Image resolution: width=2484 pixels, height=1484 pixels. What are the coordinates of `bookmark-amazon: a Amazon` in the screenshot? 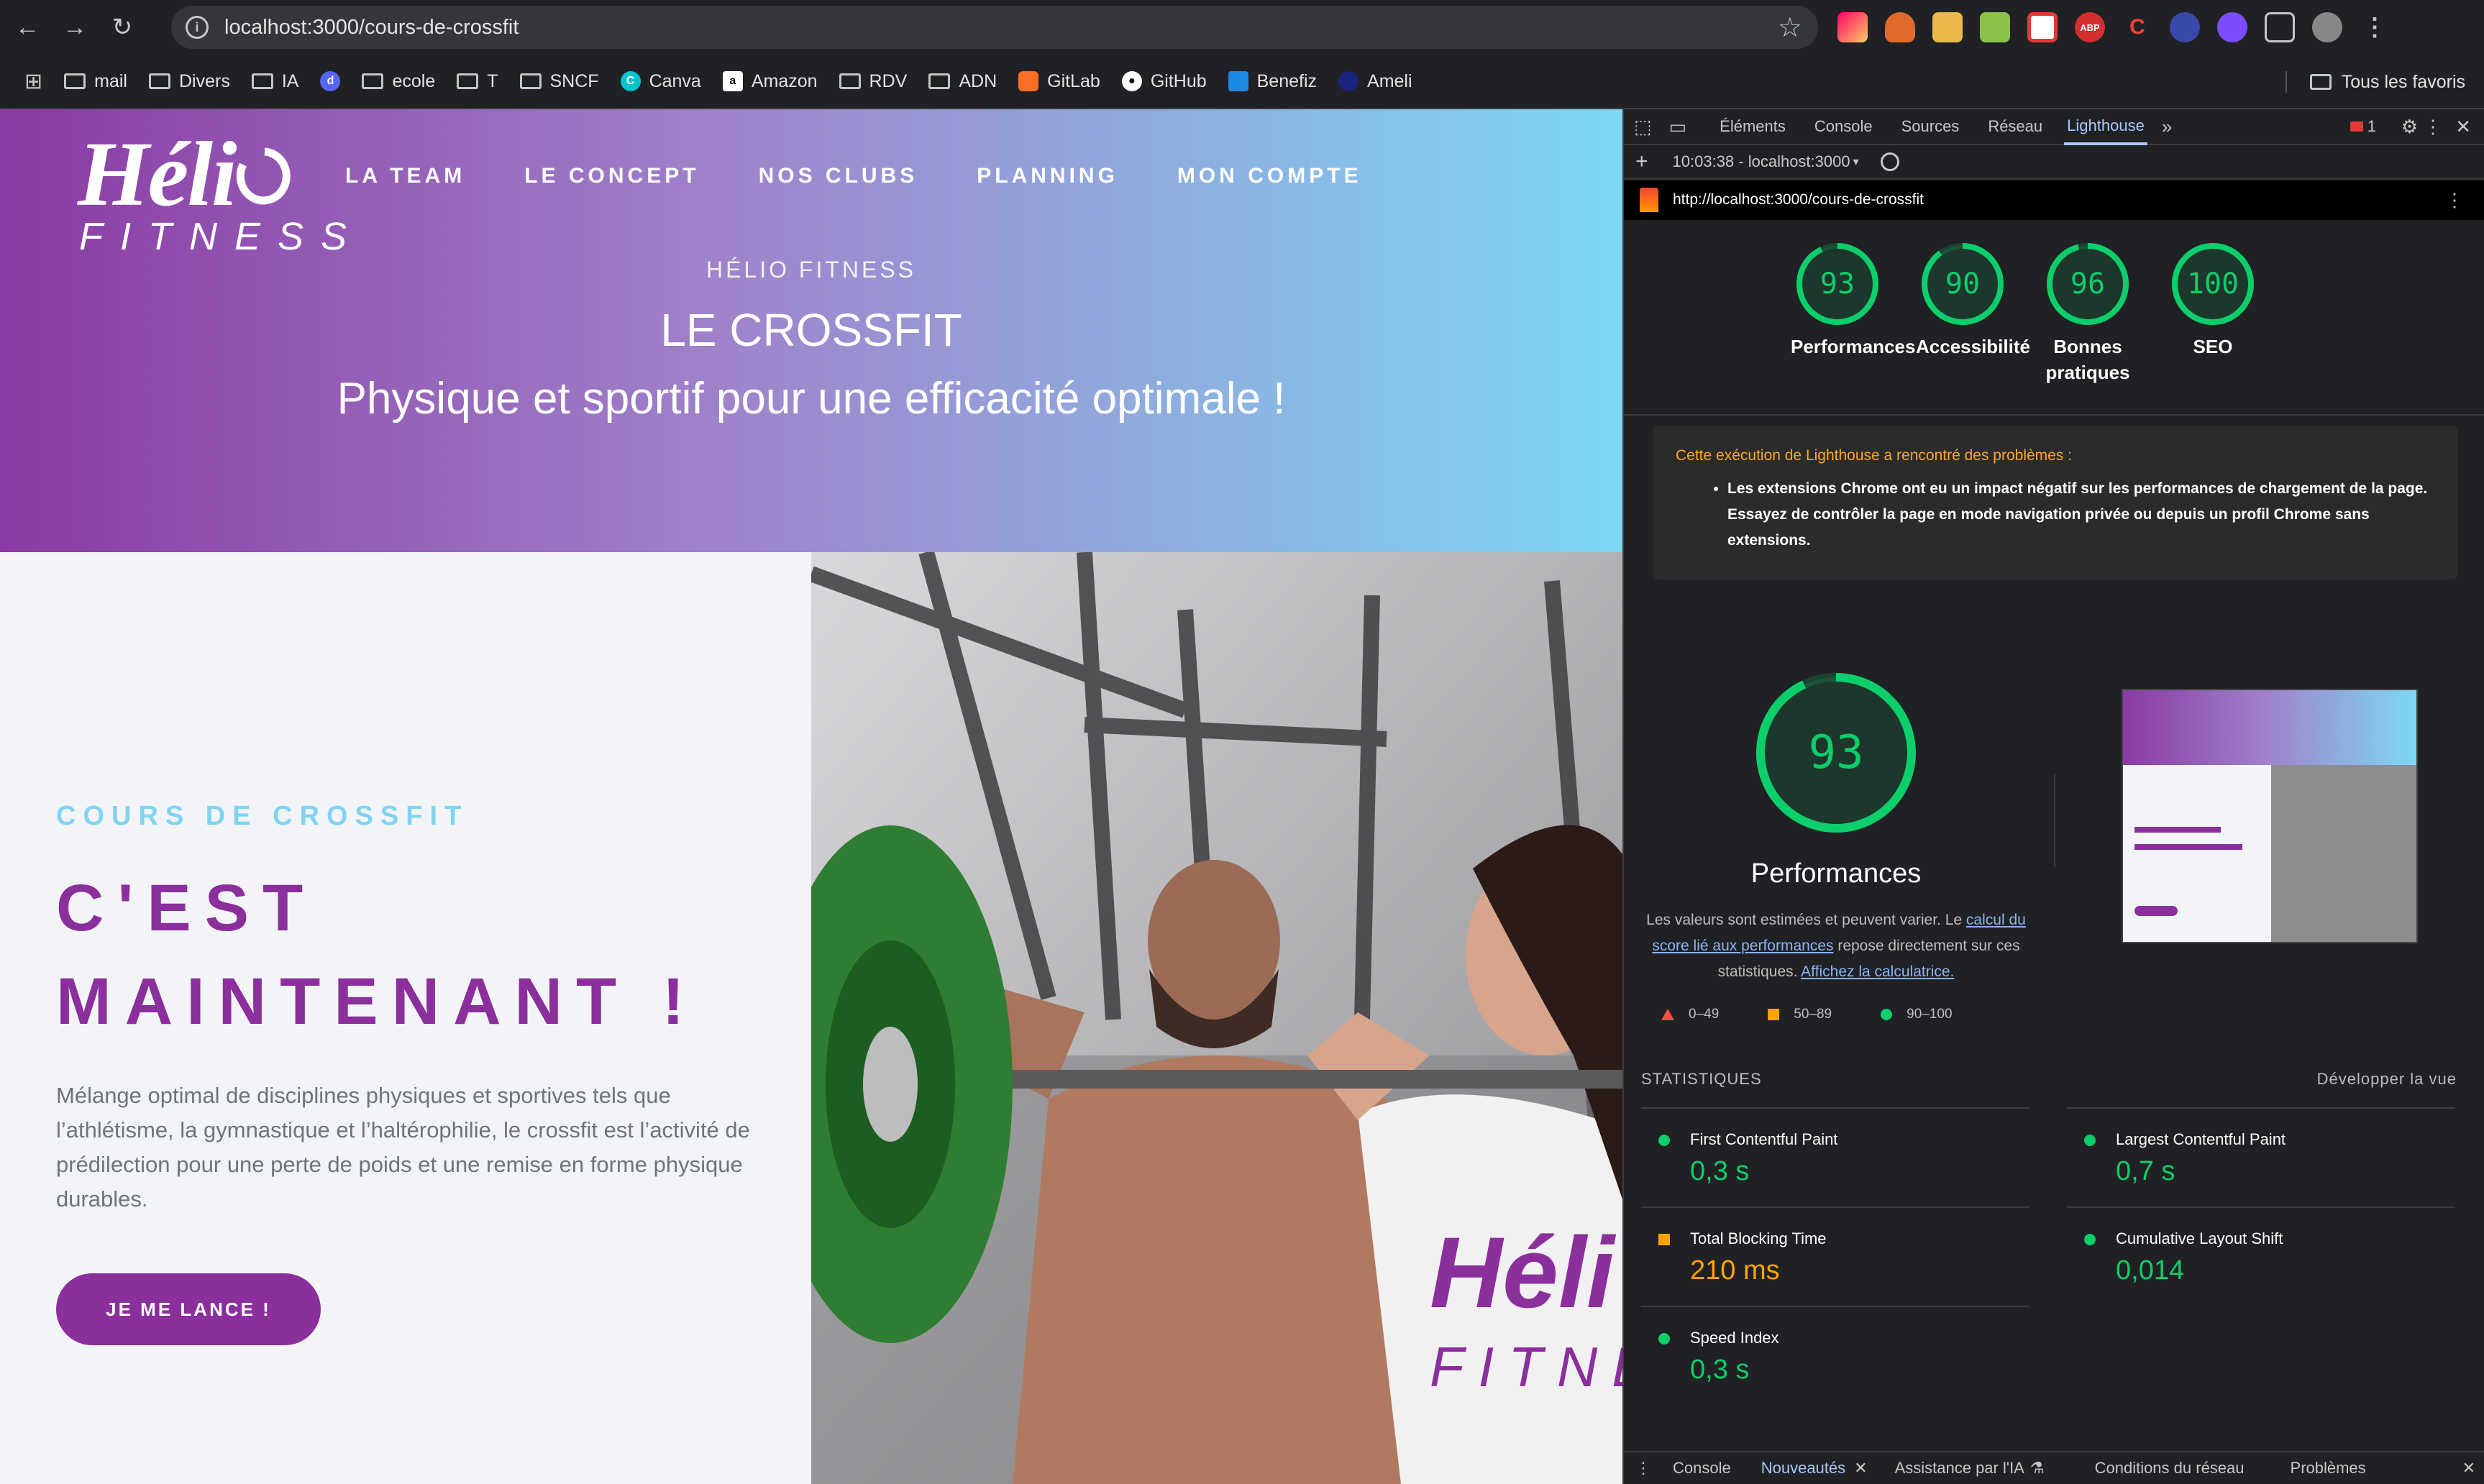 It's located at (770, 81).